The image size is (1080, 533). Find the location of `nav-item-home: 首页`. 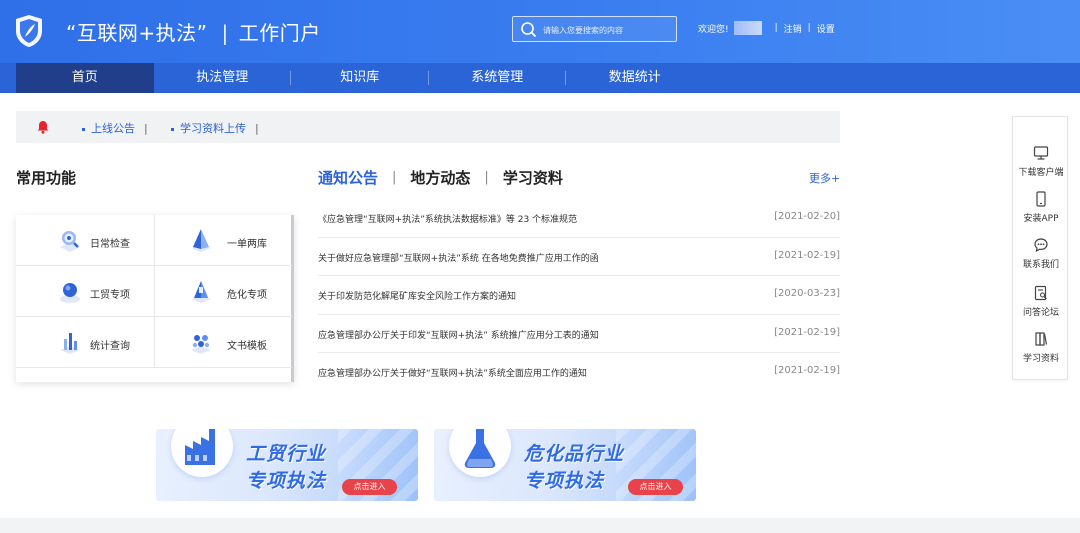

nav-item-home: 首页 is located at coordinates (85, 78).